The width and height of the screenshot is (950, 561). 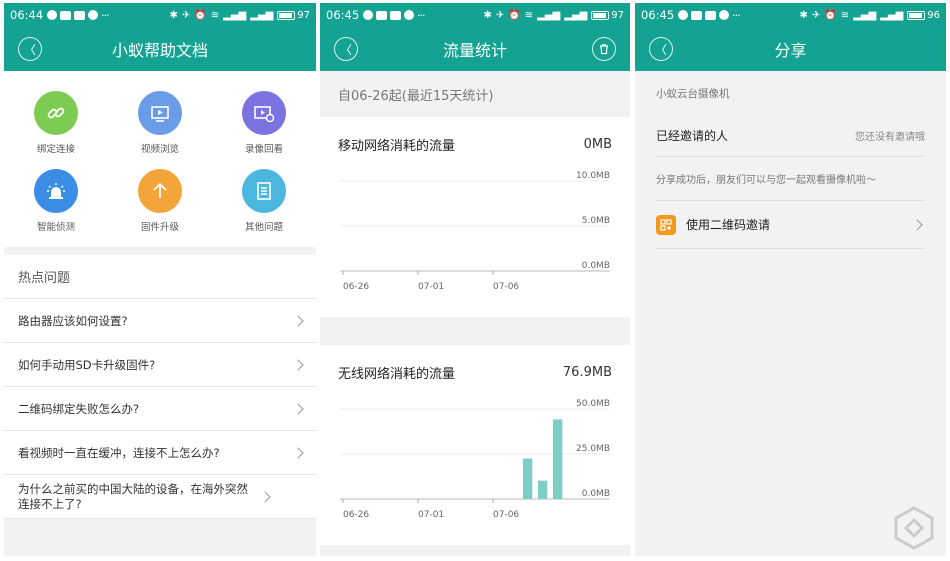 I want to click on question-item: 二维码绑定失败怎么办?, so click(x=160, y=409).